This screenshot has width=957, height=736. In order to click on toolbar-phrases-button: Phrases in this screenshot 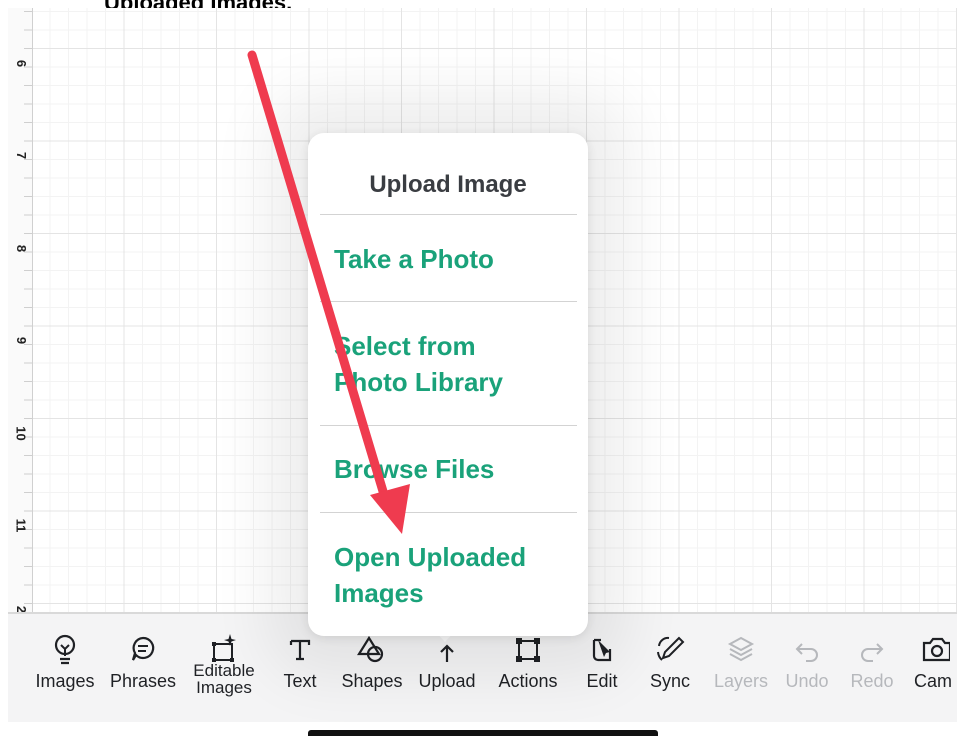, I will do `click(143, 661)`.